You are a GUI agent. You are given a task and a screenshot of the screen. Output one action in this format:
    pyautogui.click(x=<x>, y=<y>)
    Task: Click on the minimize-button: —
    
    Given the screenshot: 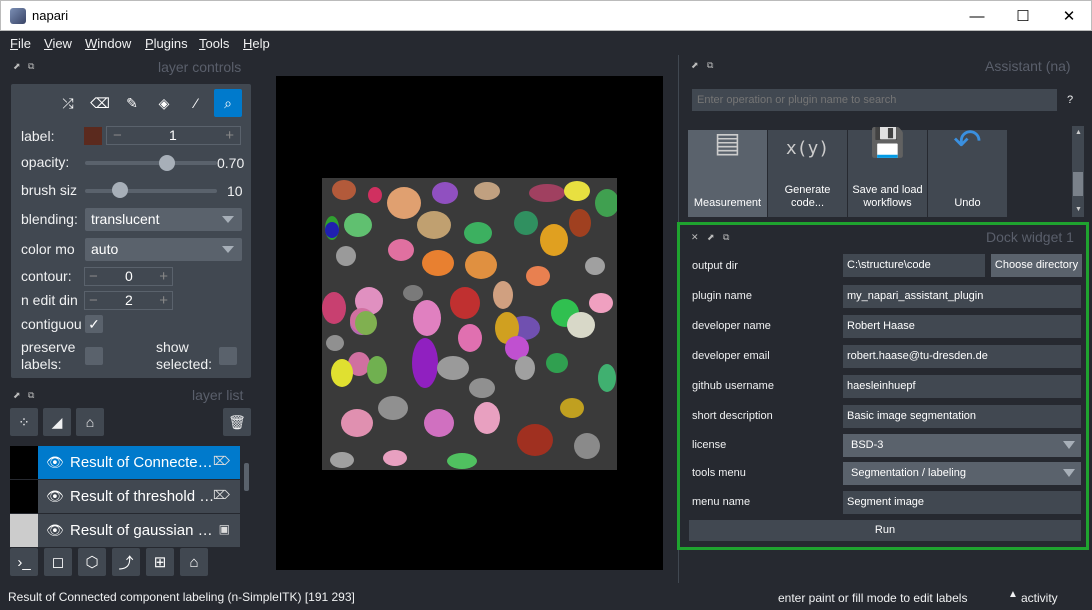 What is the action you would take?
    pyautogui.click(x=977, y=16)
    